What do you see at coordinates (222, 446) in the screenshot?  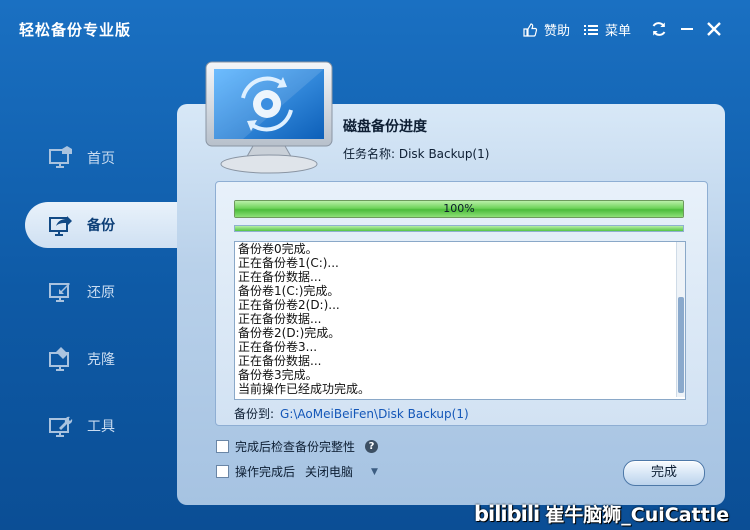 I see `verify-checkbox` at bounding box center [222, 446].